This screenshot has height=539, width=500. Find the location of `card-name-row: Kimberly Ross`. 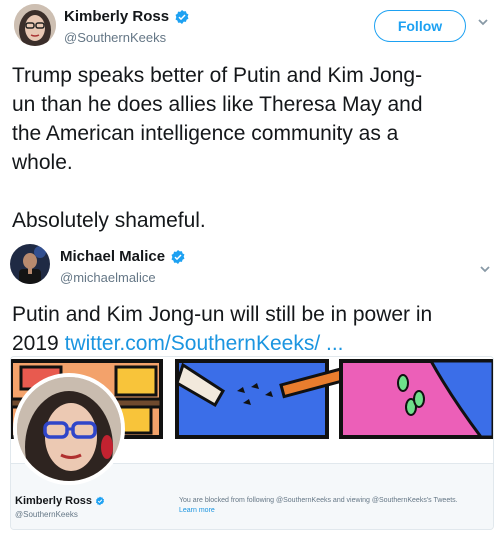

card-name-row: Kimberly Ross is located at coordinates (60, 501).